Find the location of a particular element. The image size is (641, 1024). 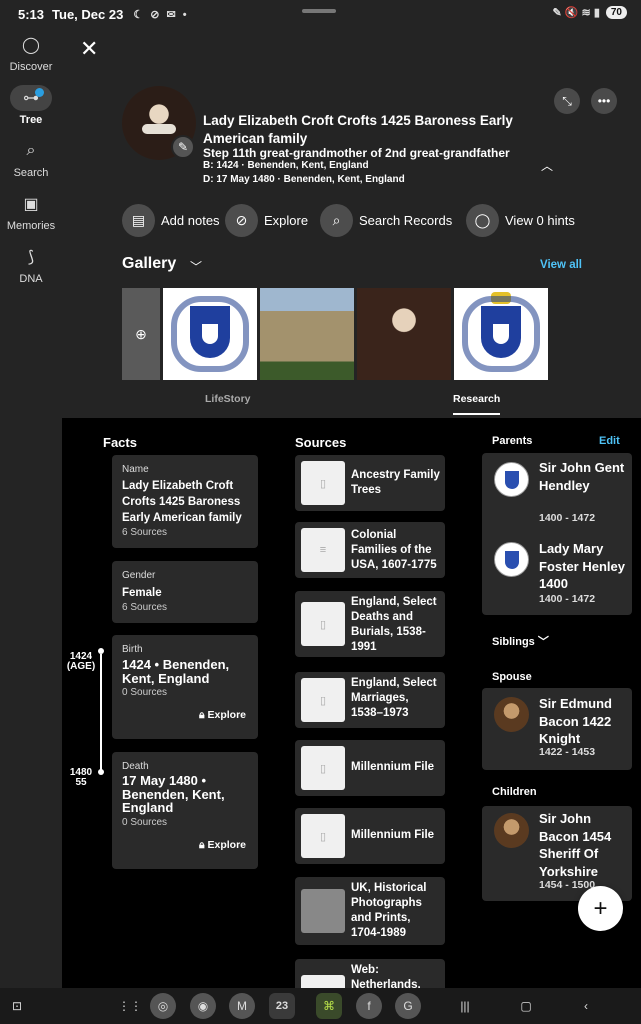

explore-birth-button: 🔒︎ Explore is located at coordinates (222, 715).